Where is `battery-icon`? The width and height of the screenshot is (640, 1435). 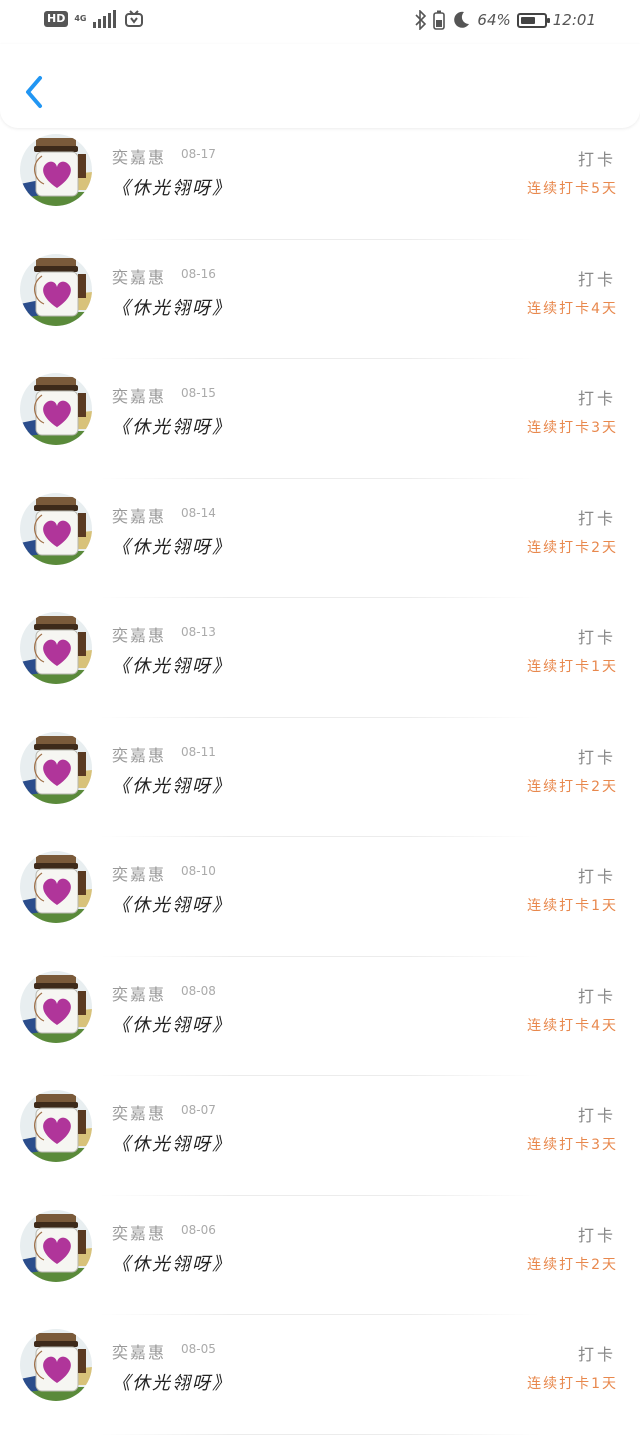 battery-icon is located at coordinates (533, 20).